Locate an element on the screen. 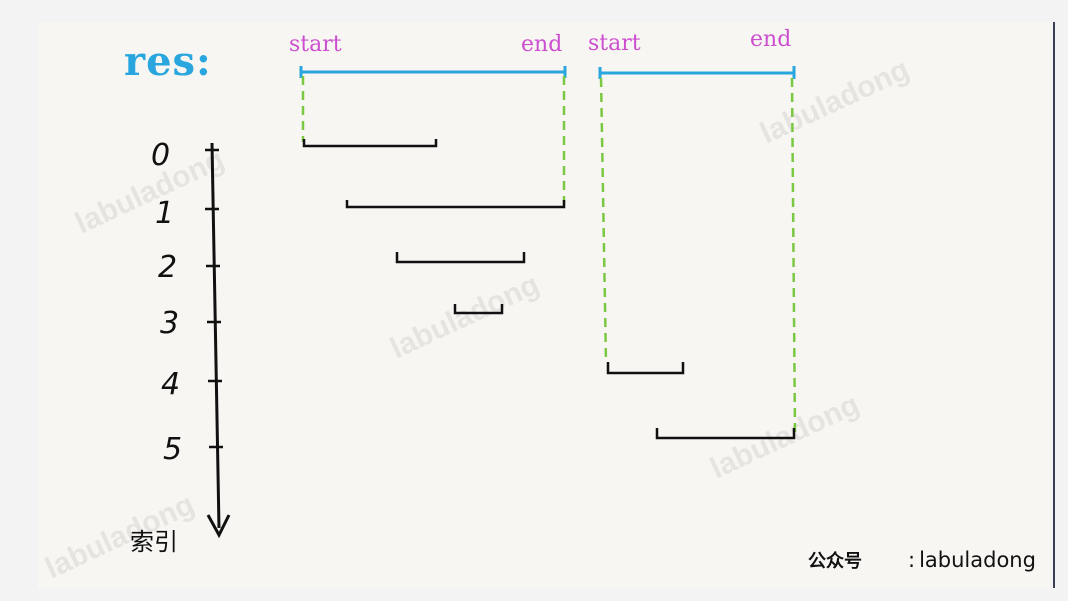  axis-tick-label: 3 is located at coordinates (170, 323).